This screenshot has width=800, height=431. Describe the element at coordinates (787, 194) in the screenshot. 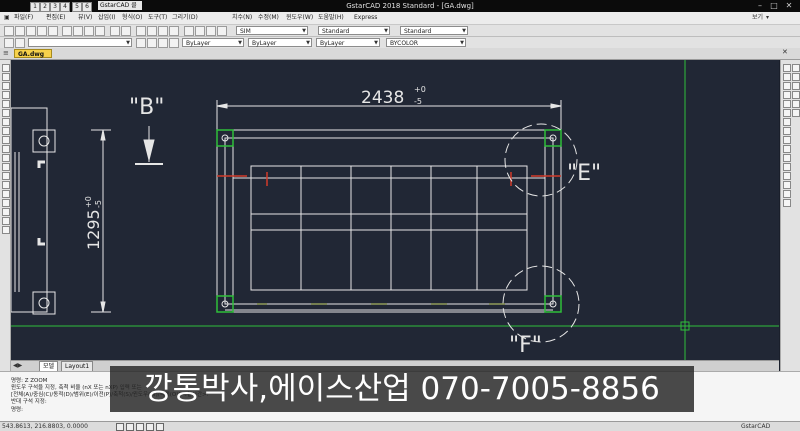

I see `fillet-icon` at that location.